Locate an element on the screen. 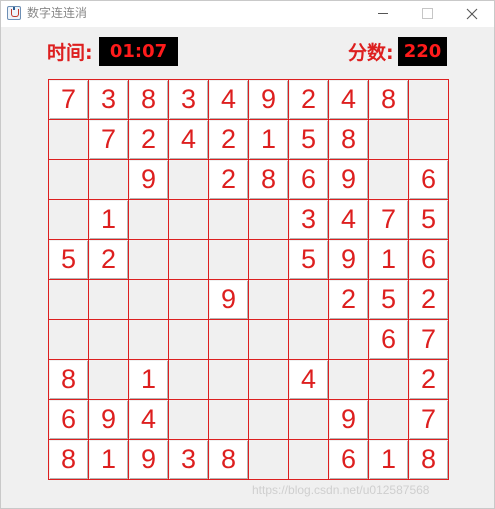  number-tile: 5 is located at coordinates (69, 260).